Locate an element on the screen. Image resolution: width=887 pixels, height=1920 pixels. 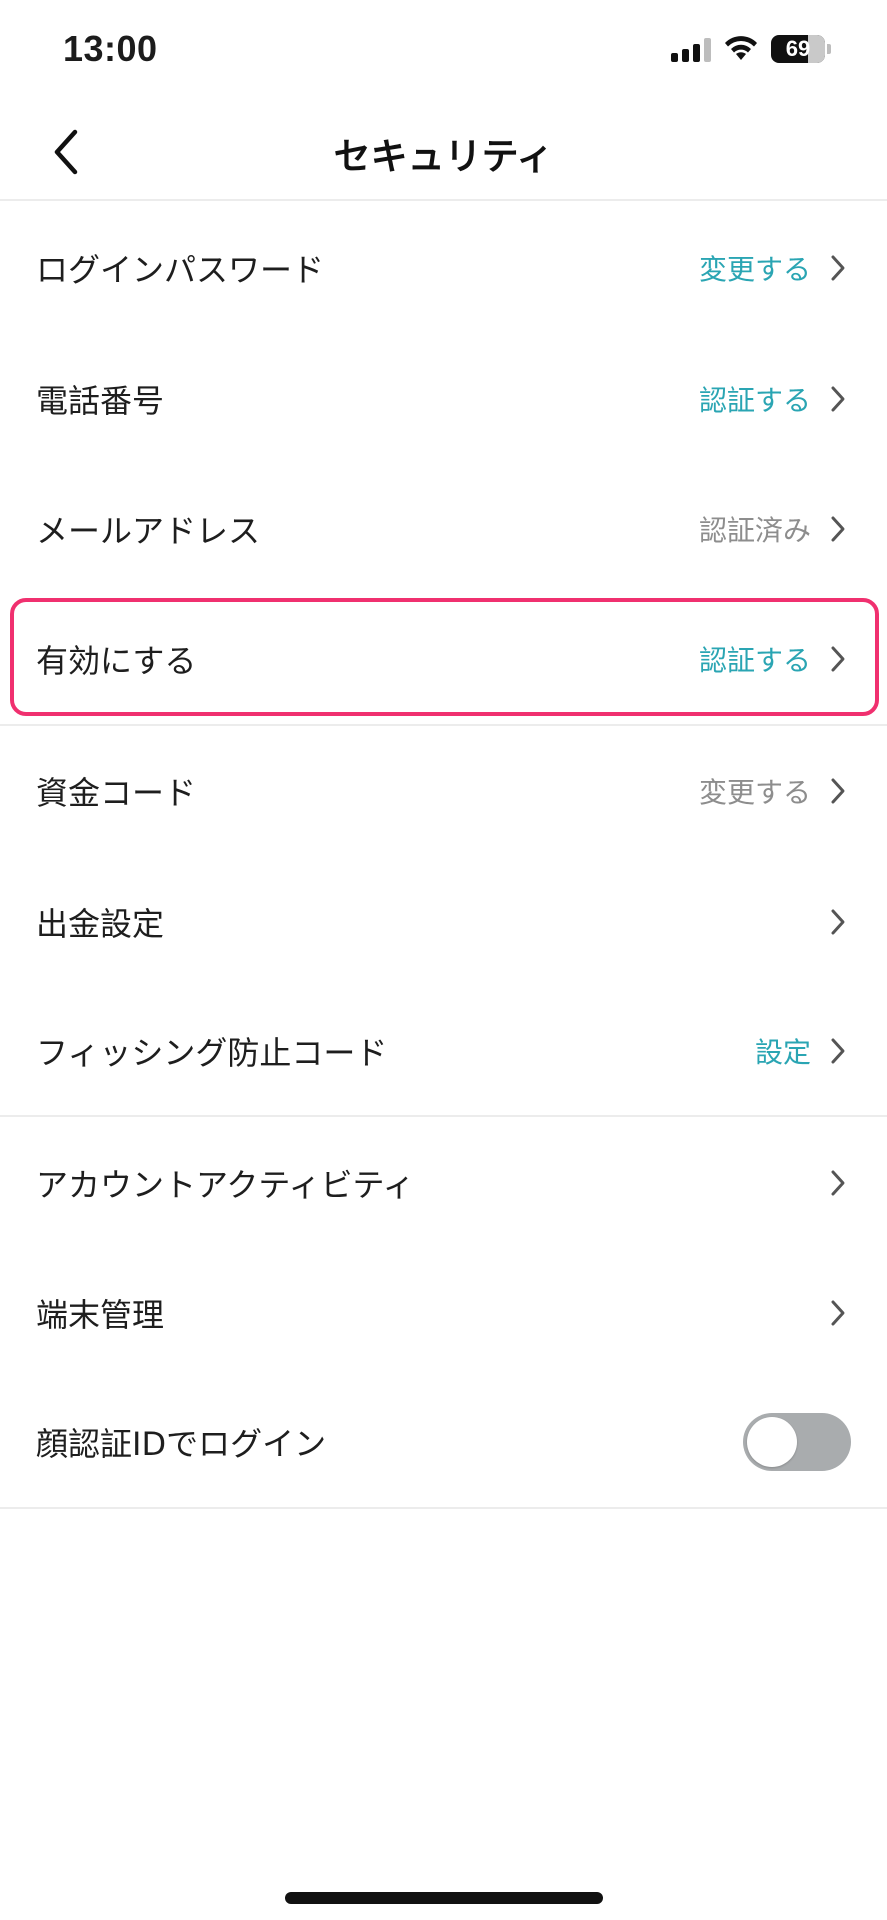
face-id-toggle is located at coordinates (797, 1442).